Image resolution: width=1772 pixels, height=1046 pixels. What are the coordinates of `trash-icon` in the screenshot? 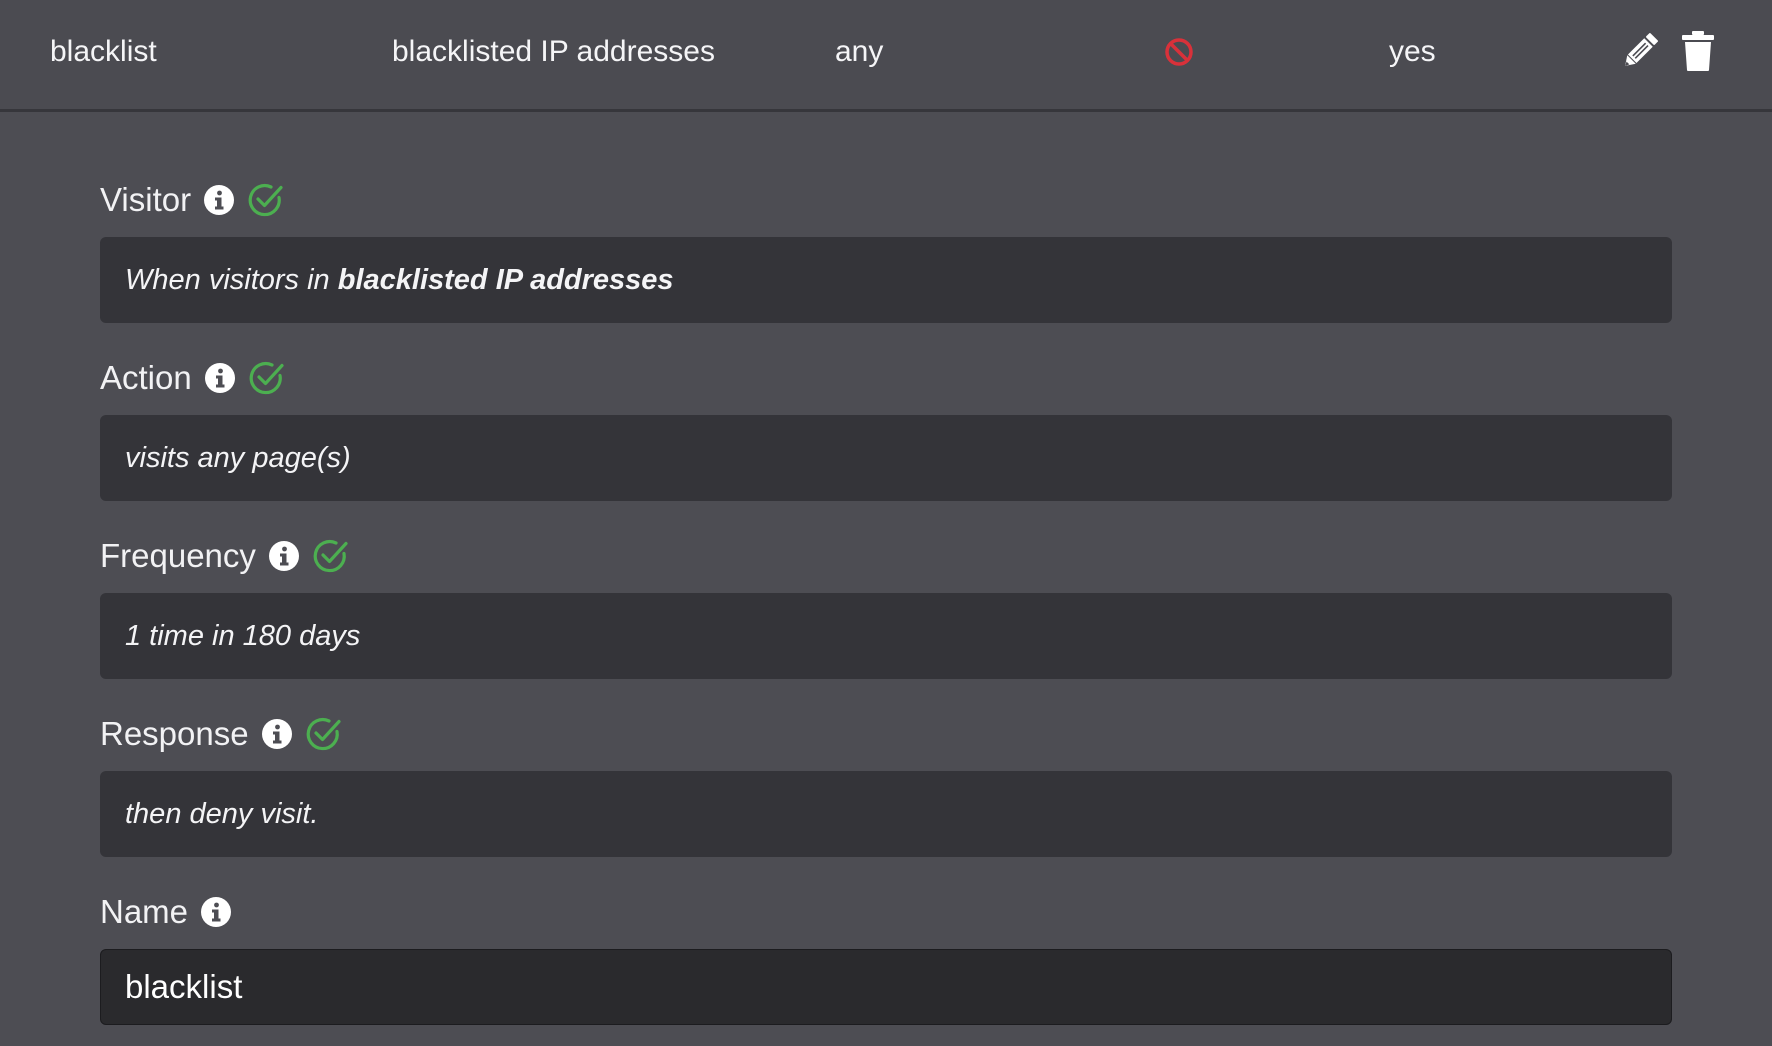 It's located at (1698, 51).